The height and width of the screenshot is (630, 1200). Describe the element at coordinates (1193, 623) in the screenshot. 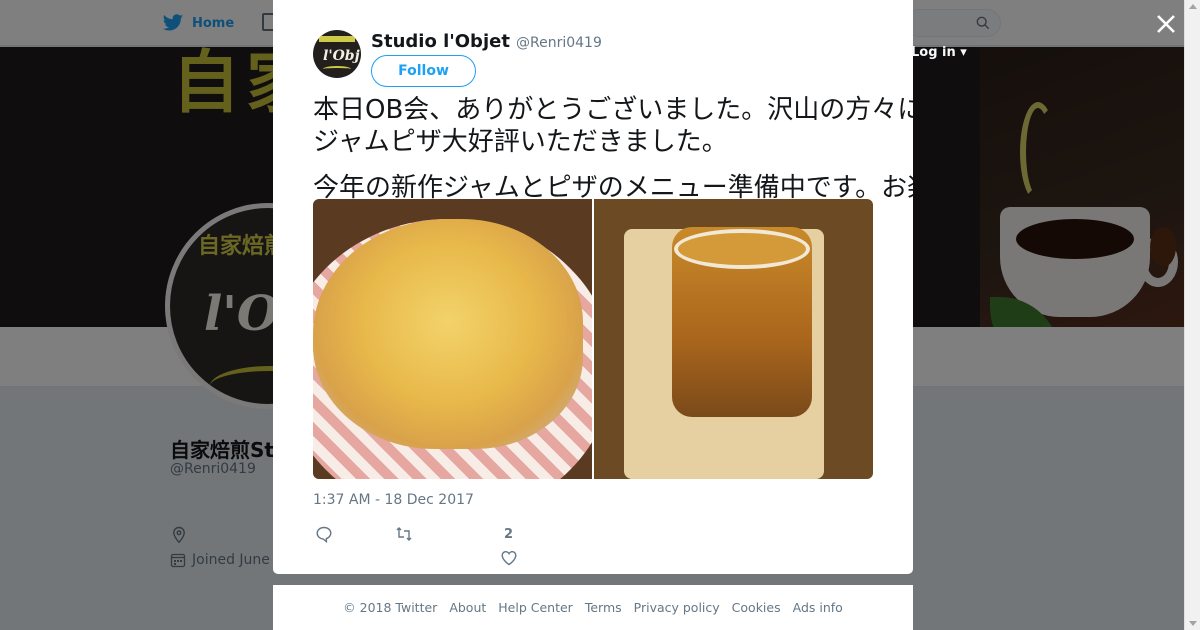

I see `scroll-down-arrow-icon` at that location.